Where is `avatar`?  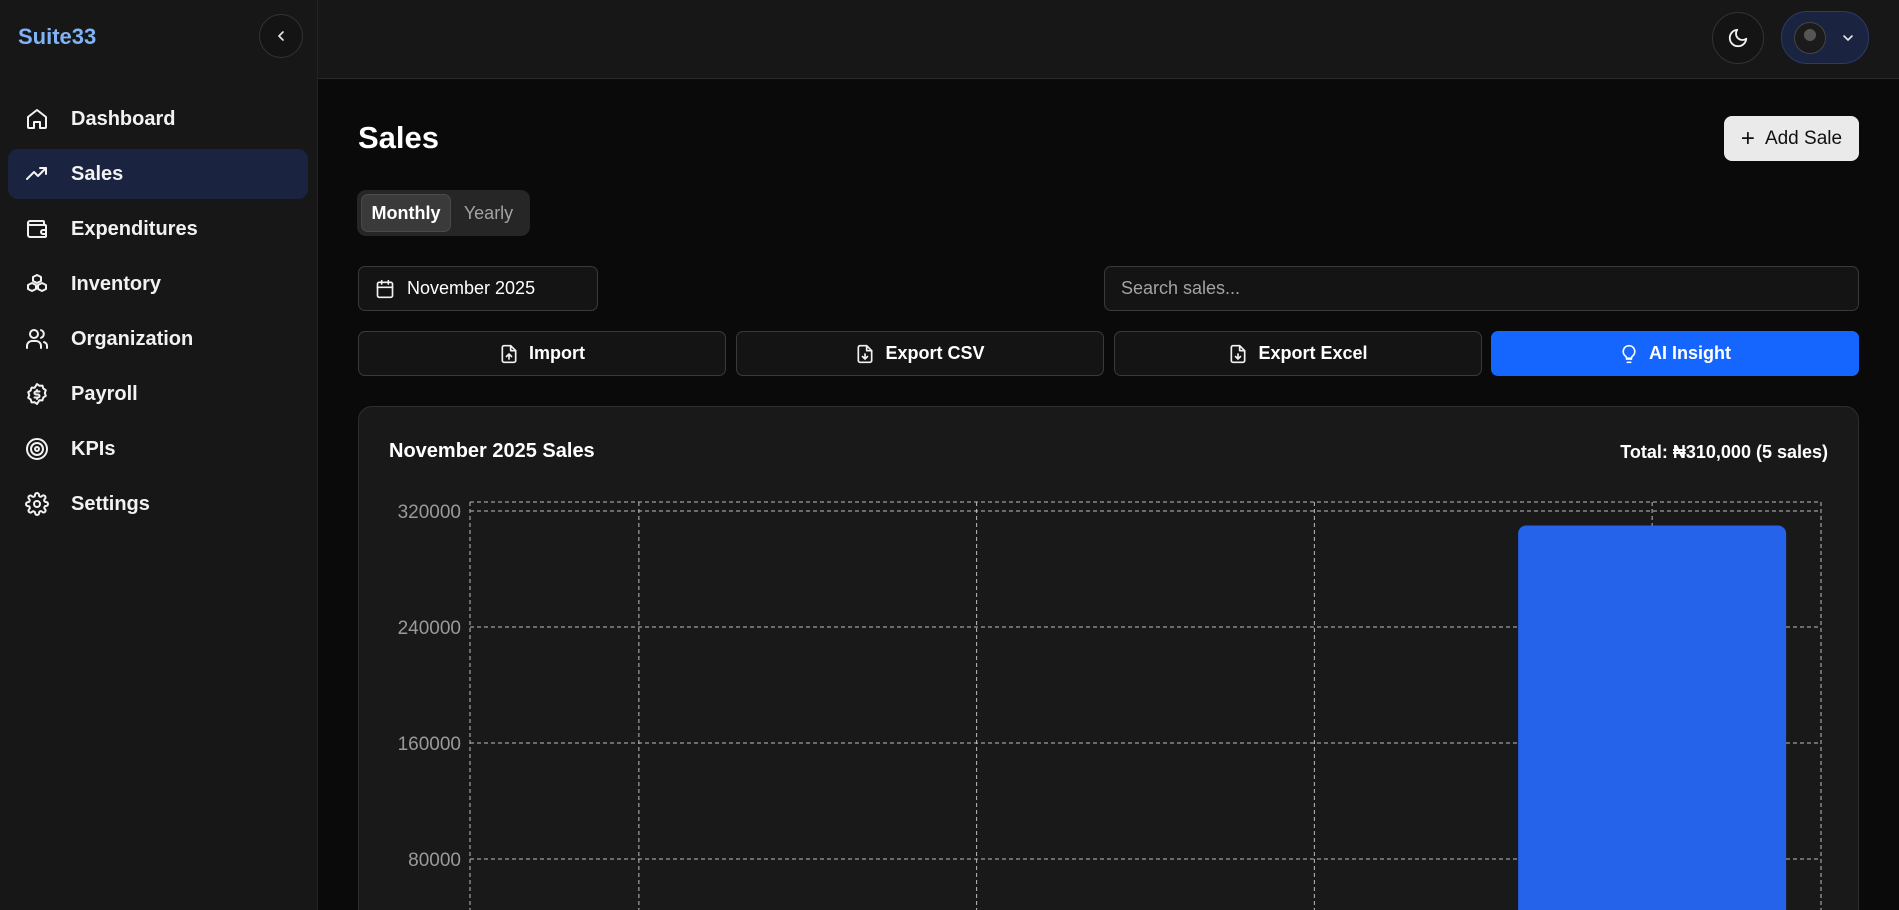 avatar is located at coordinates (1810, 37).